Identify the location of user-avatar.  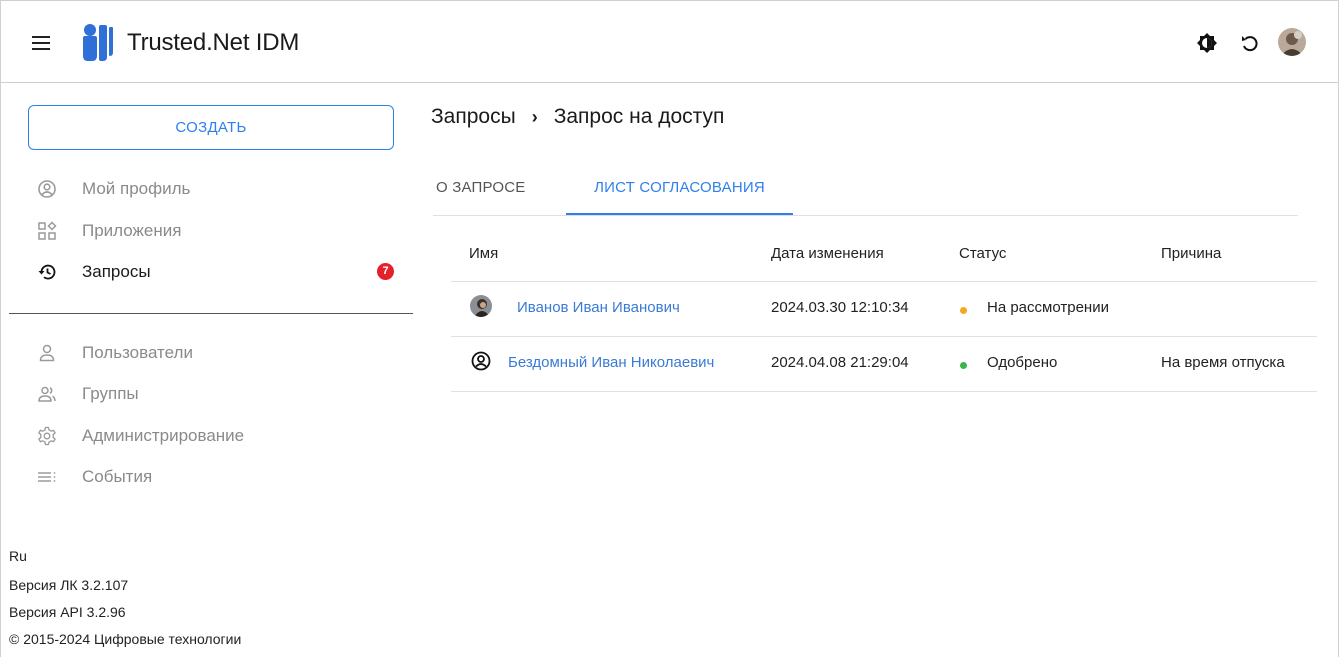
(1292, 42).